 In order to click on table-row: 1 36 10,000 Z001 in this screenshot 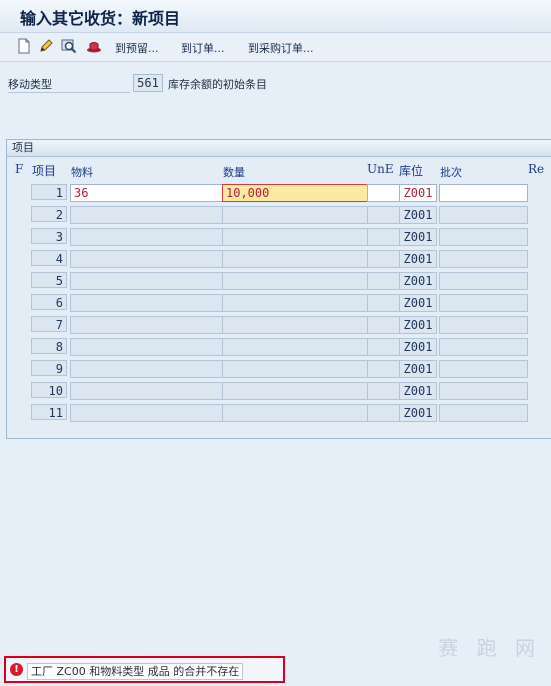, I will do `click(275, 193)`.